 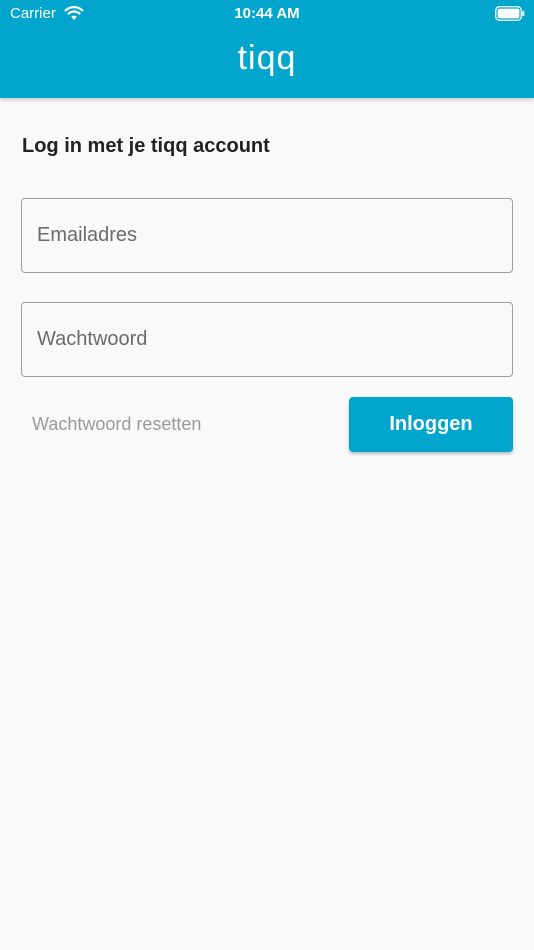 What do you see at coordinates (267, 235) in the screenshot?
I see `email-field` at bounding box center [267, 235].